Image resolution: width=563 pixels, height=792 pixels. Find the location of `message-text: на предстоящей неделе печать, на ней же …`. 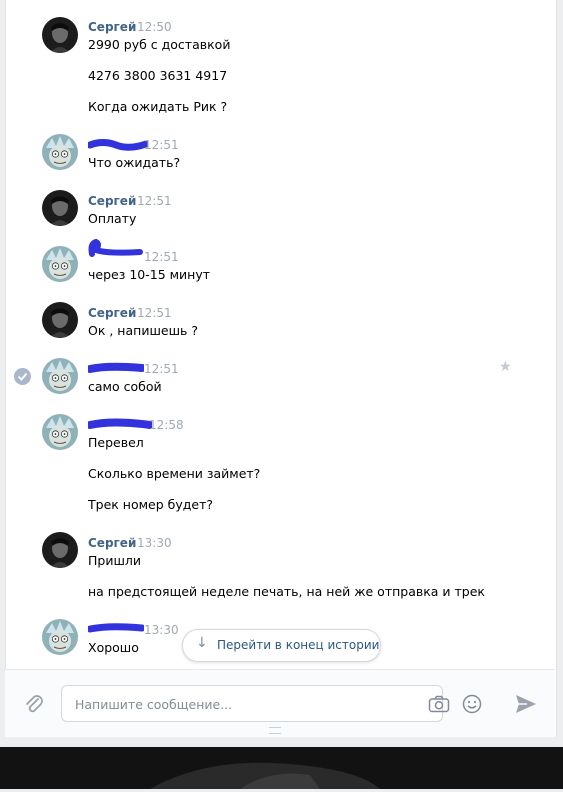

message-text: на предстоящей неделе печать, на ней же … is located at coordinates (286, 591).